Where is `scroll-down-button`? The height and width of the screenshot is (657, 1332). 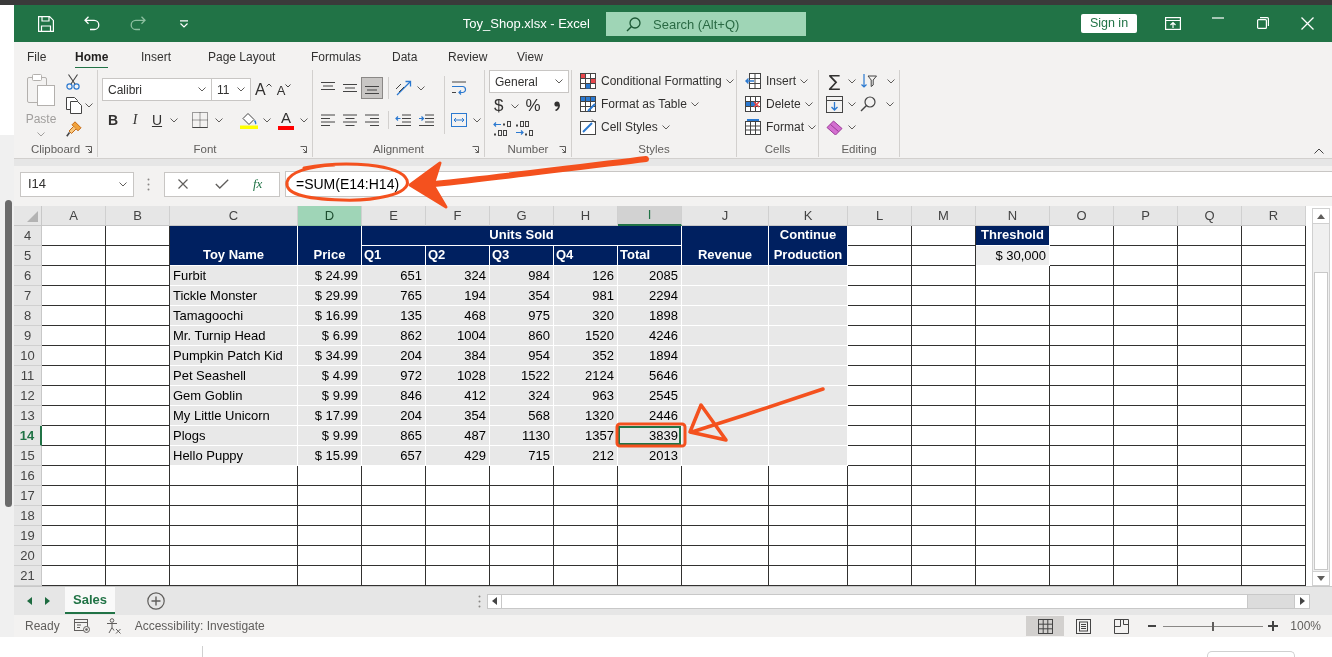 scroll-down-button is located at coordinates (1321, 578).